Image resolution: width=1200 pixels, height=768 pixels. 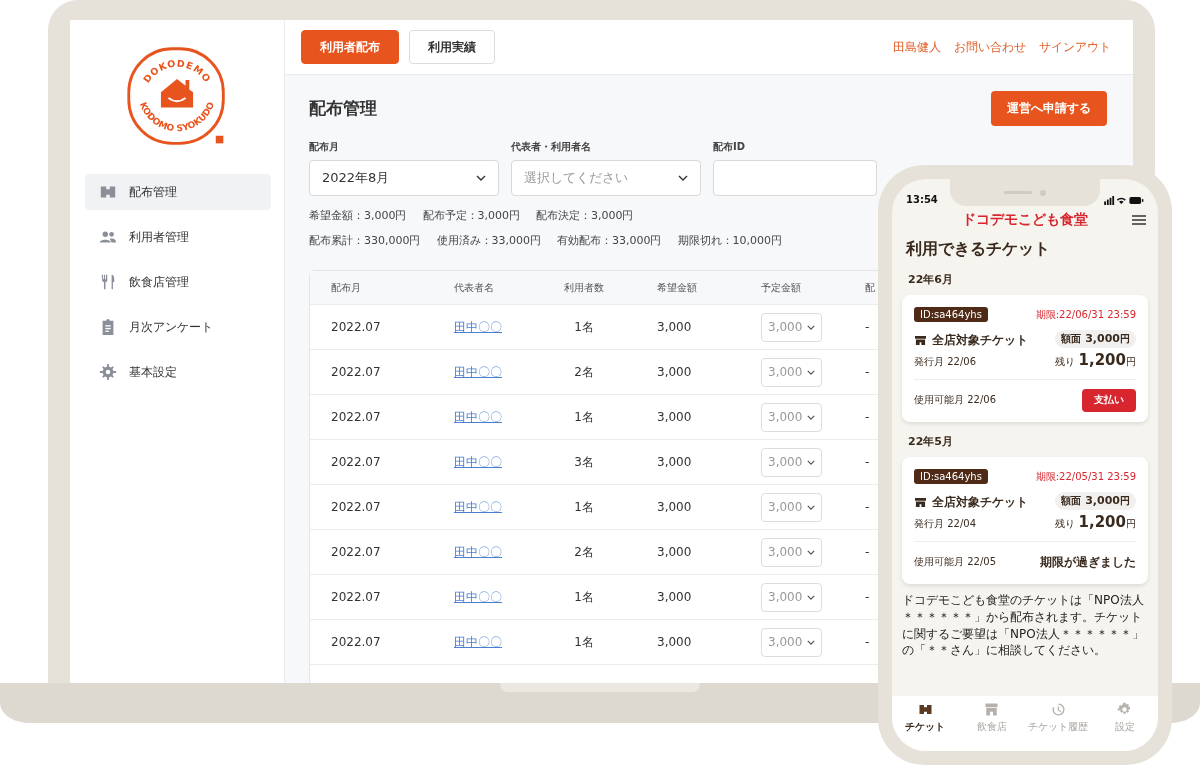 I want to click on tab-bar-item: 設定, so click(x=1124, y=726).